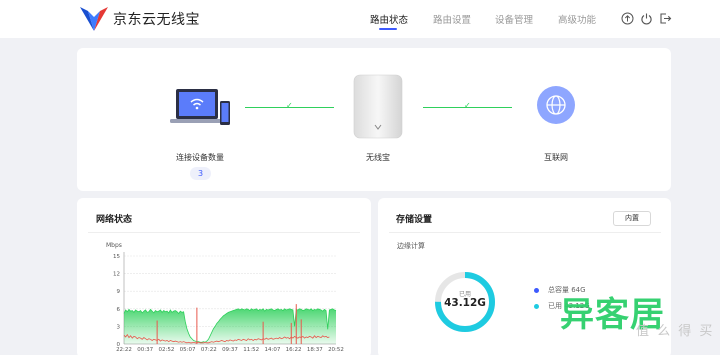  What do you see at coordinates (119, 292) in the screenshot?
I see `y-tick-label: 9` at bounding box center [119, 292].